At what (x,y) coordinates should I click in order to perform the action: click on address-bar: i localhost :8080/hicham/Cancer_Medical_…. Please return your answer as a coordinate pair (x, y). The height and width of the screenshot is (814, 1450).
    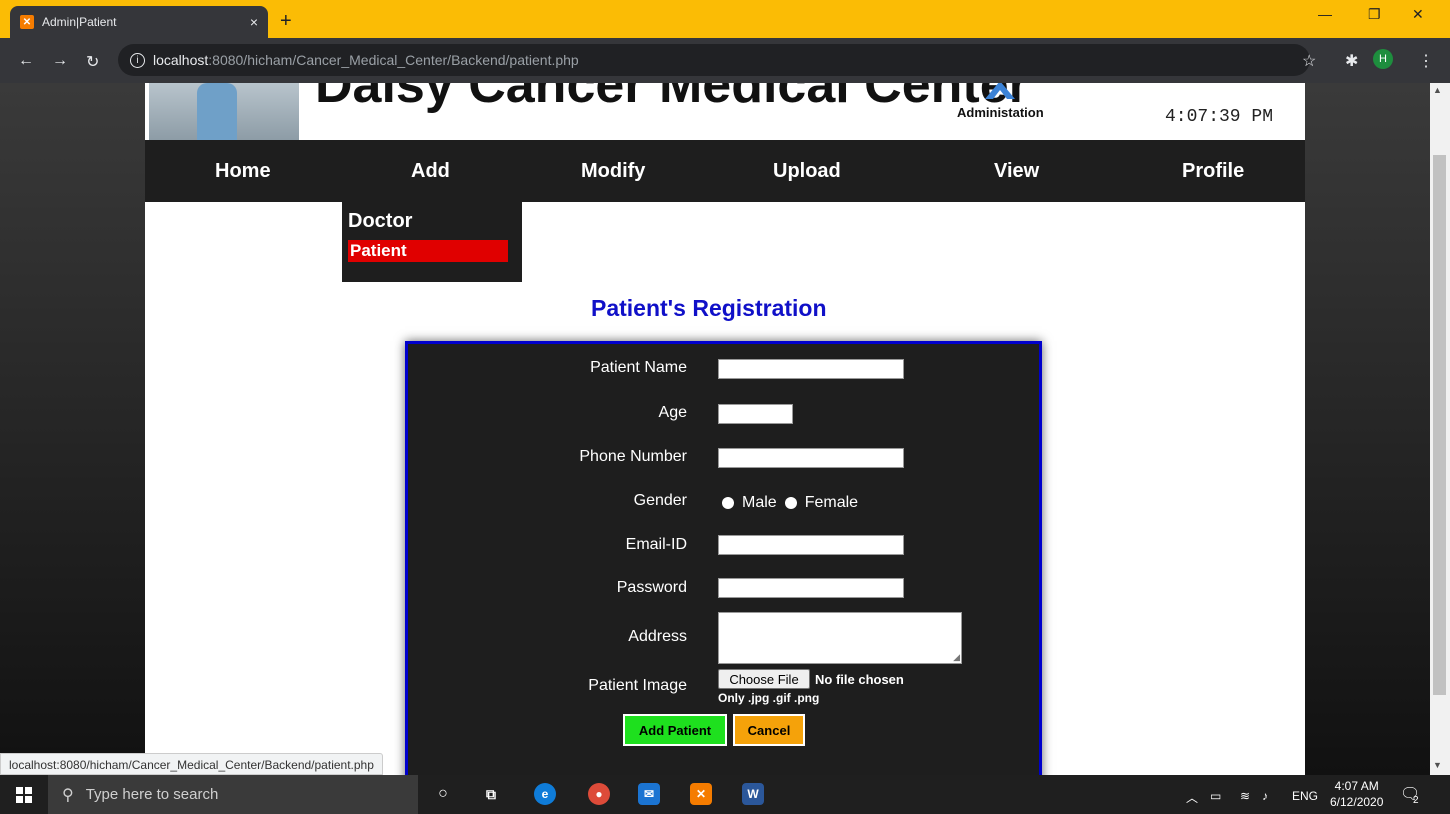
    Looking at the image, I should click on (714, 60).